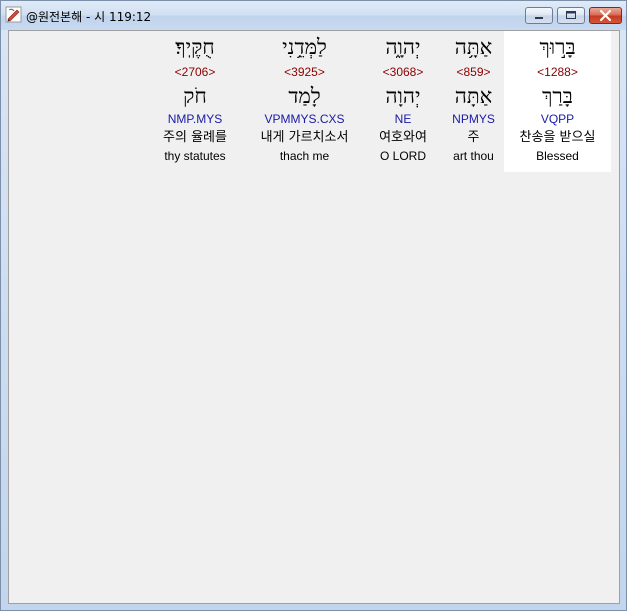 The image size is (627, 611). I want to click on english-gloss: O LORD, so click(402, 156).